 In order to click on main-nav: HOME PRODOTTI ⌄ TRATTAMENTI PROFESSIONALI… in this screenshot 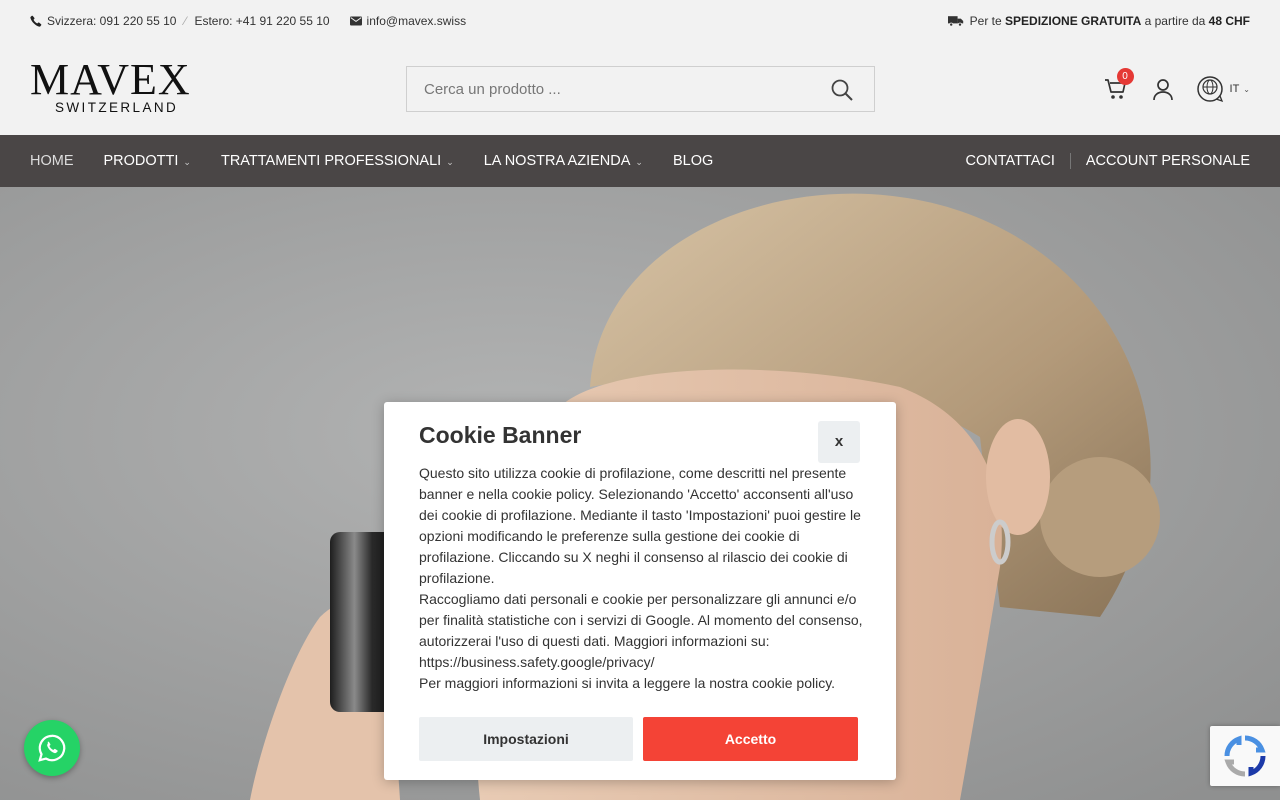, I will do `click(640, 161)`.